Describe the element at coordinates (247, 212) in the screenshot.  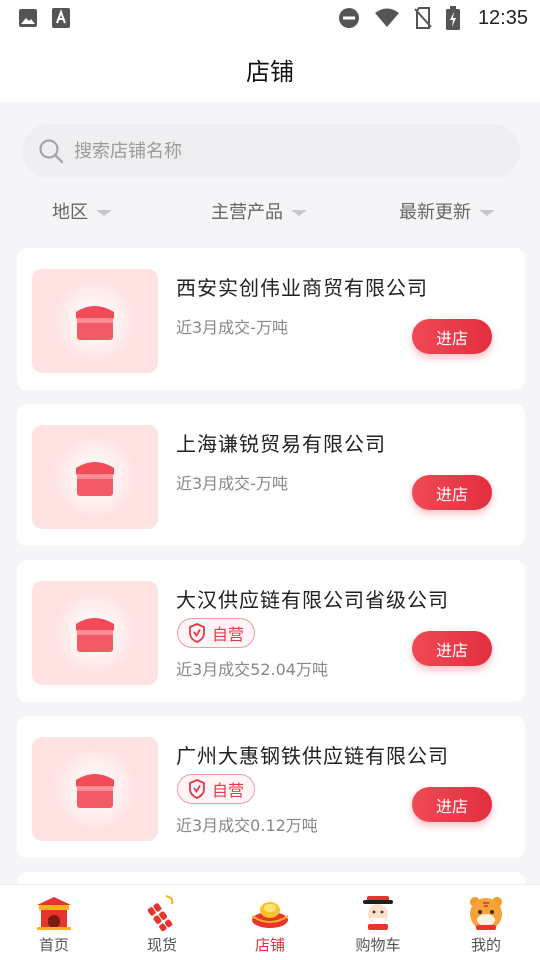
I see `filter-label: 主营产品` at that location.